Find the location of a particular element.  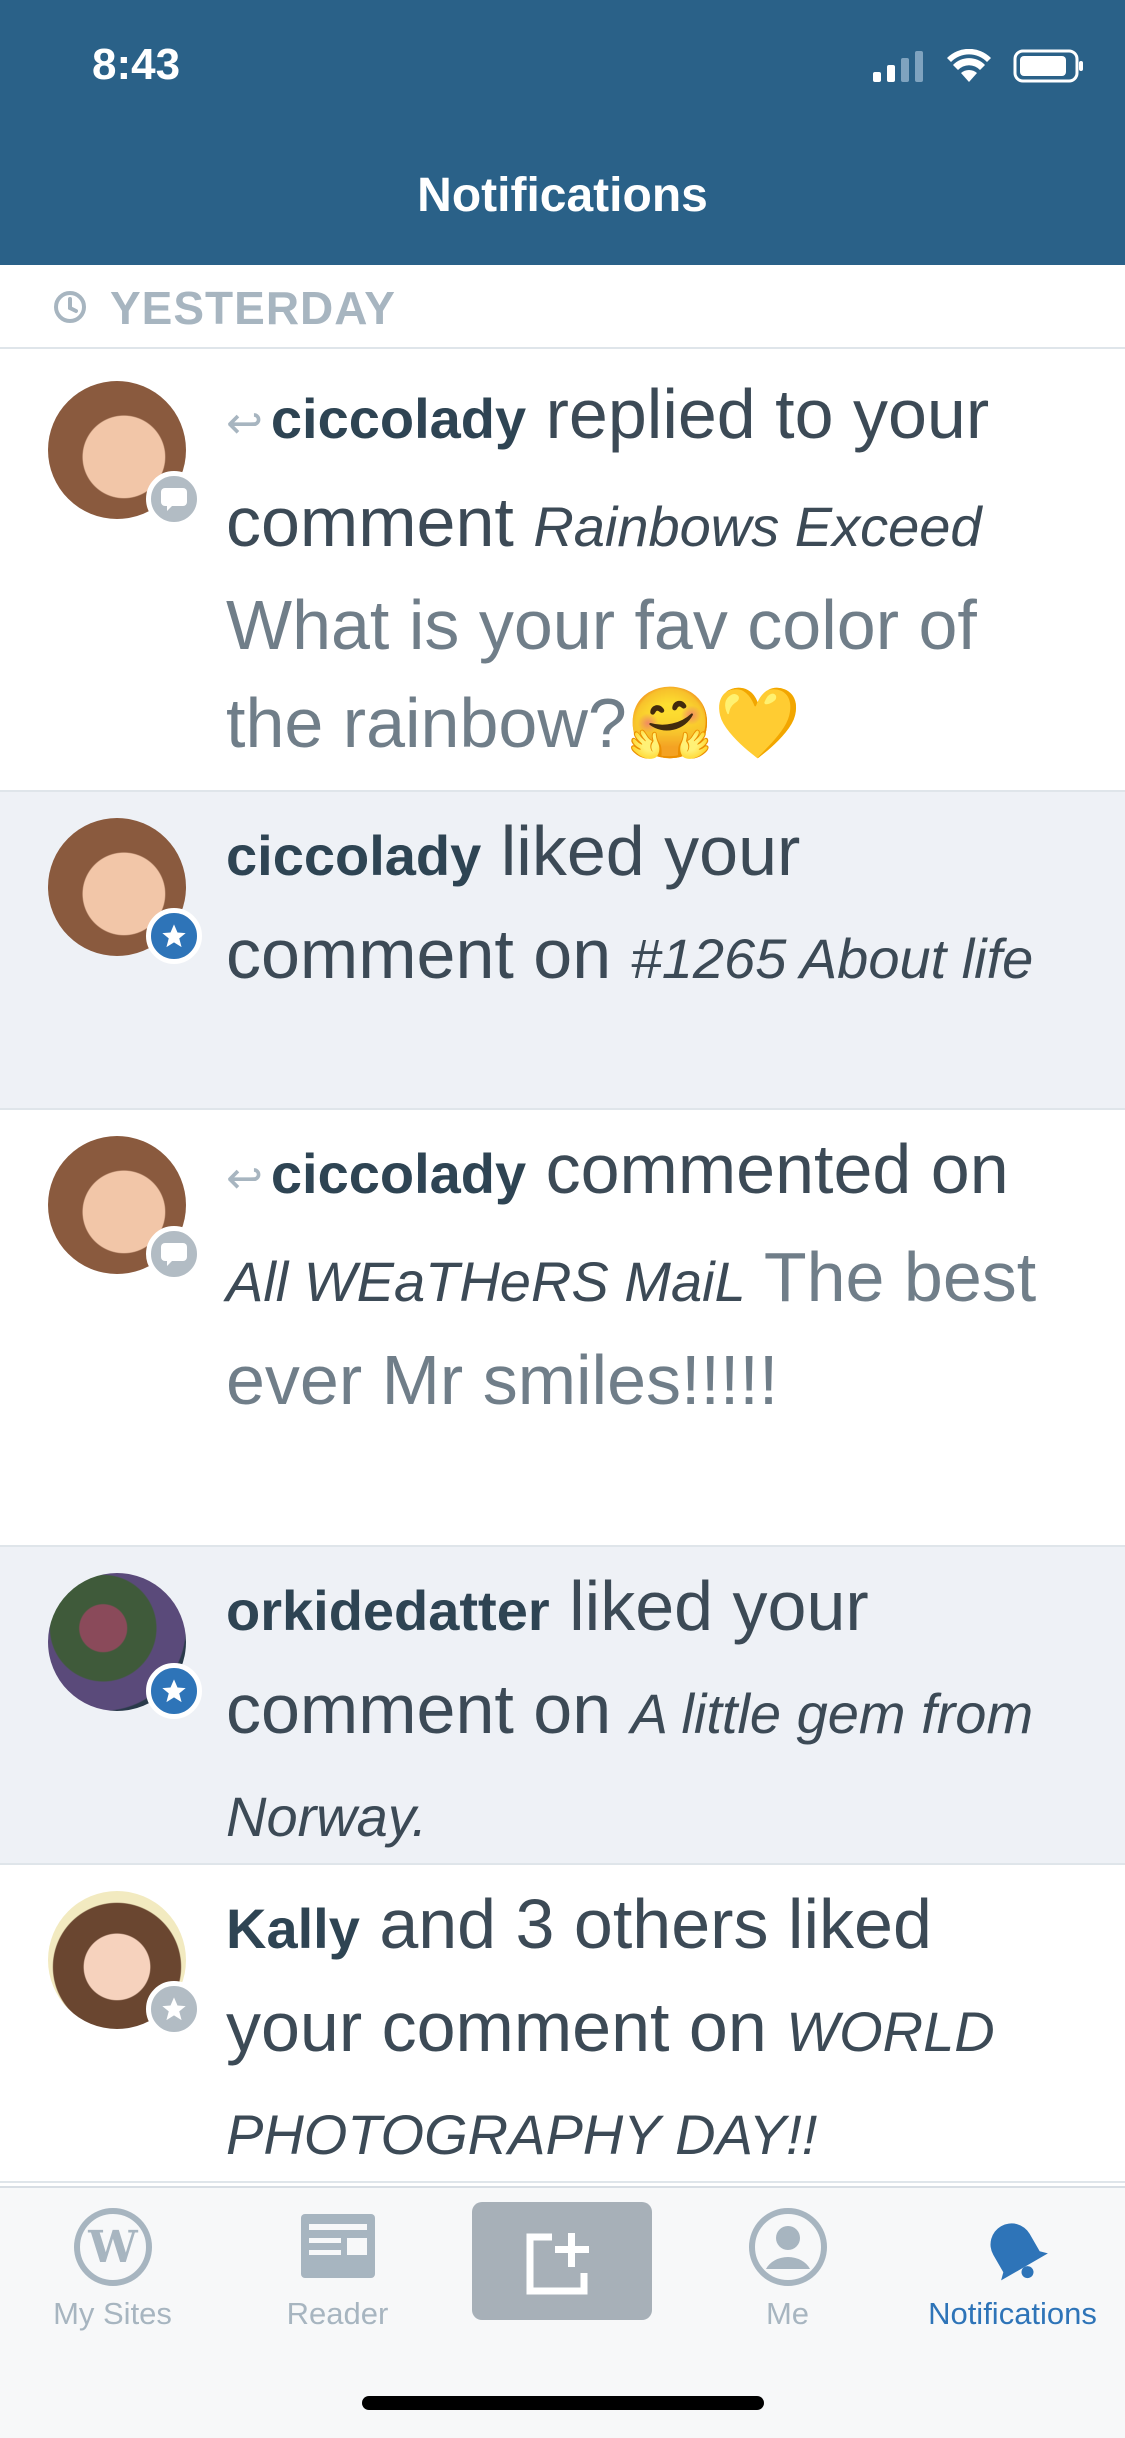

home-indicator is located at coordinates (563, 2403).